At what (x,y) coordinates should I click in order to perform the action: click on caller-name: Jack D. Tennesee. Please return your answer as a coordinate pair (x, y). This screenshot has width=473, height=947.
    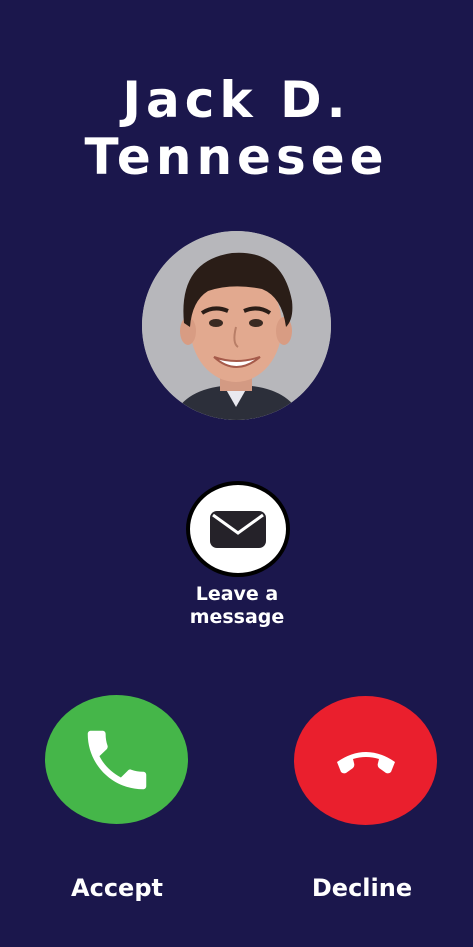
    Looking at the image, I should click on (236, 129).